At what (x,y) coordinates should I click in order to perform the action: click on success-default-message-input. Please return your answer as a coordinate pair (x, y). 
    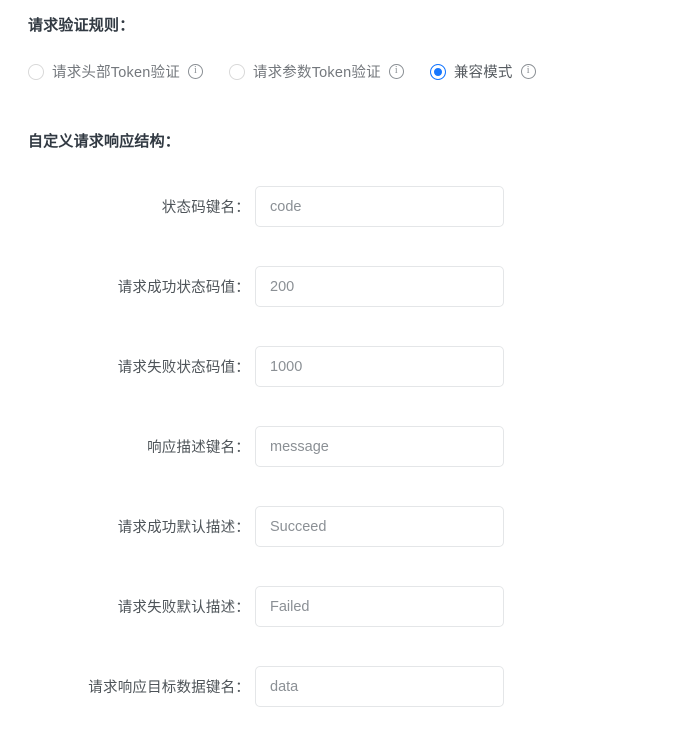
    Looking at the image, I should click on (379, 526).